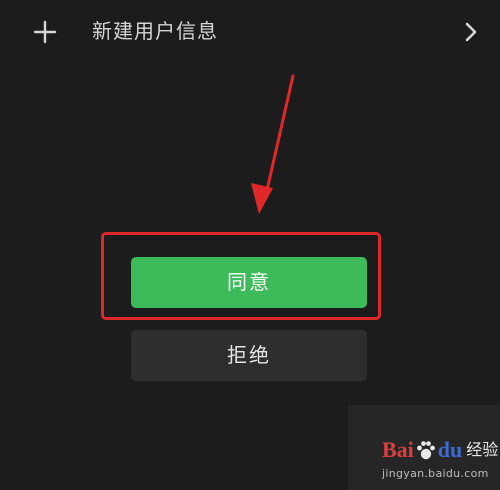  Describe the element at coordinates (249, 282) in the screenshot. I see `agree-button: 同意` at that location.